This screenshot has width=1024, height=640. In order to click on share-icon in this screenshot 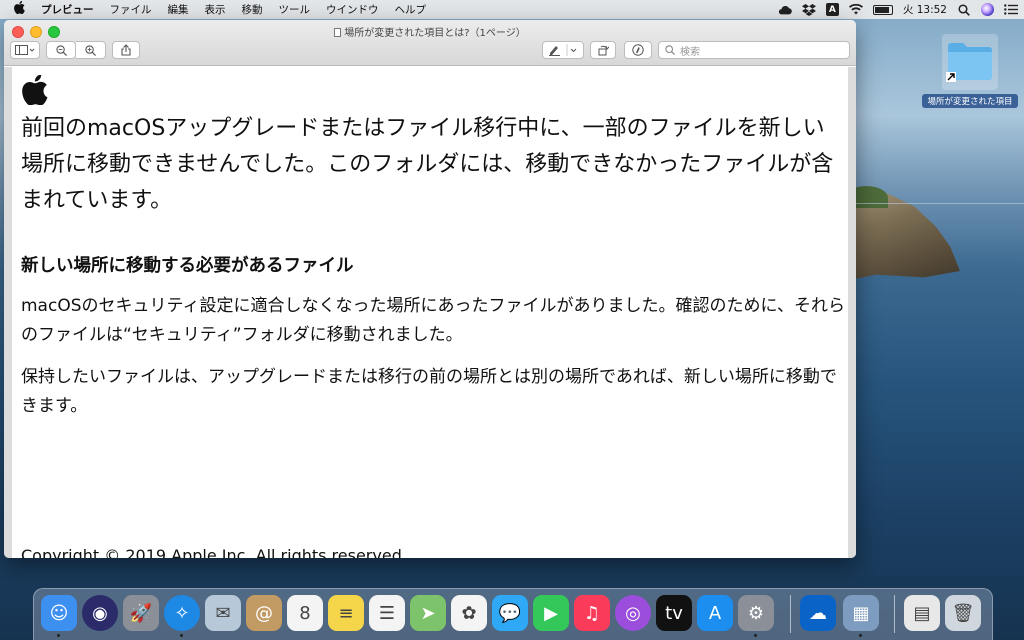, I will do `click(126, 50)`.